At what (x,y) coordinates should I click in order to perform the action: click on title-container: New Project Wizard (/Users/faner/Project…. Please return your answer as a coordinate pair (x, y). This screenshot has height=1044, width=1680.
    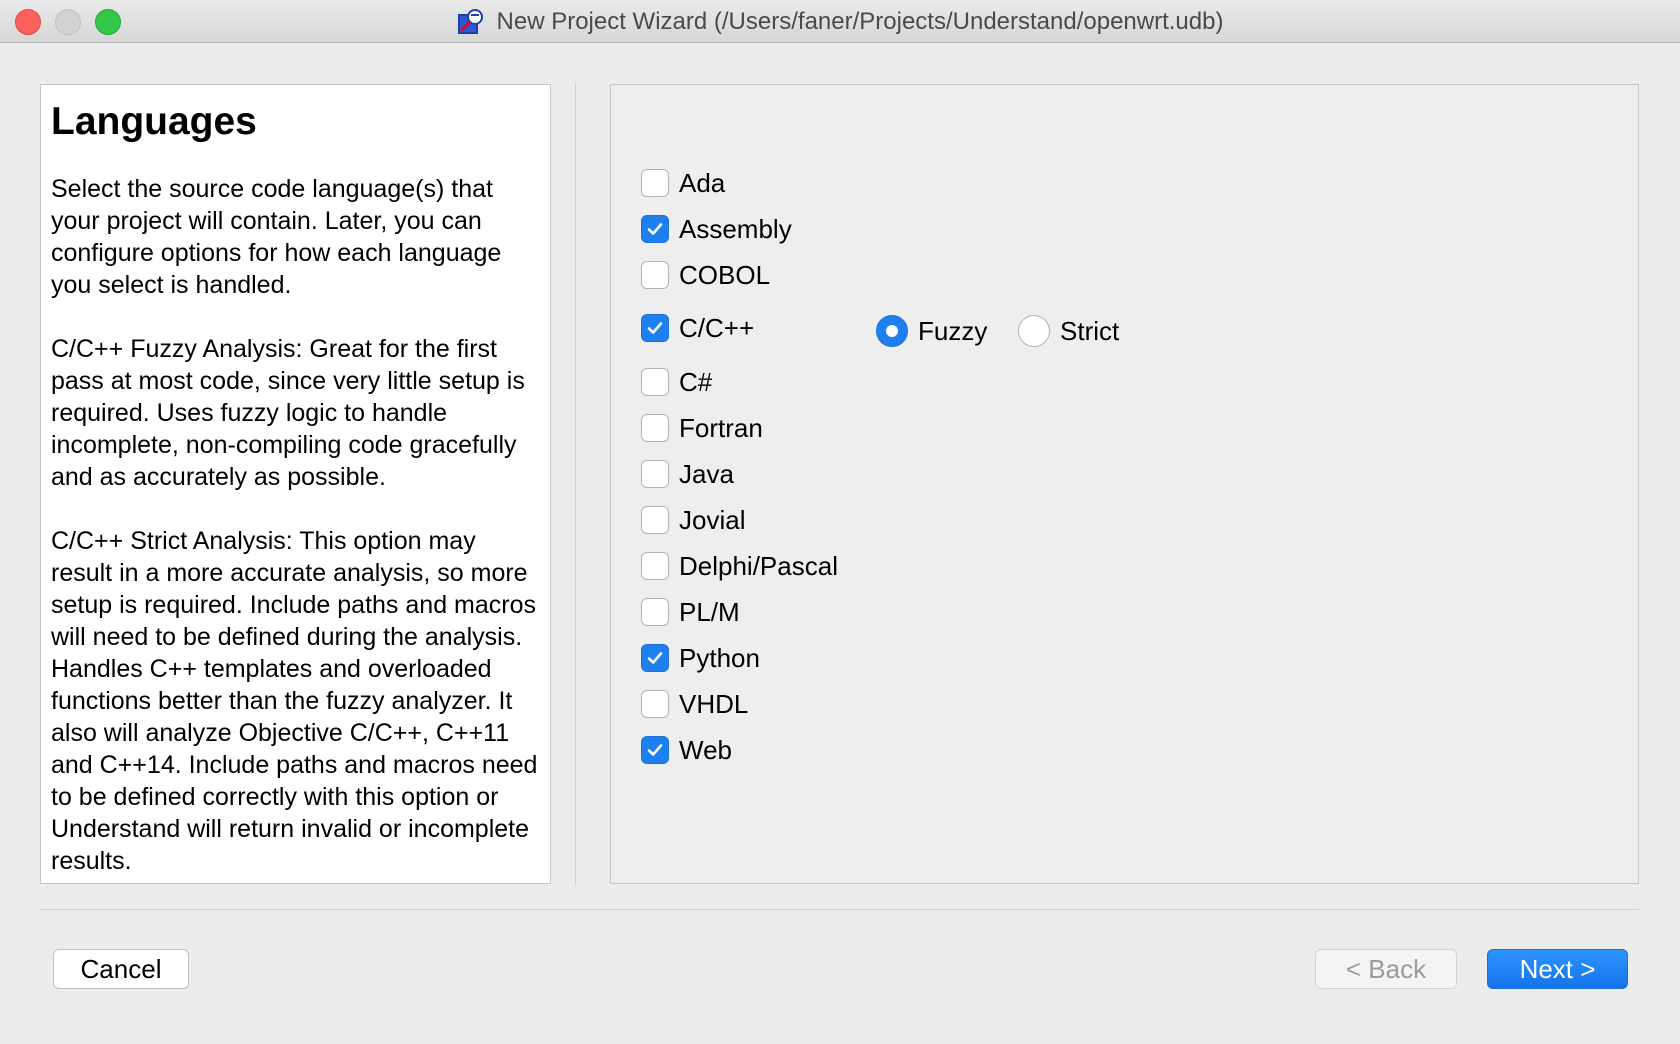
    Looking at the image, I should click on (840, 21).